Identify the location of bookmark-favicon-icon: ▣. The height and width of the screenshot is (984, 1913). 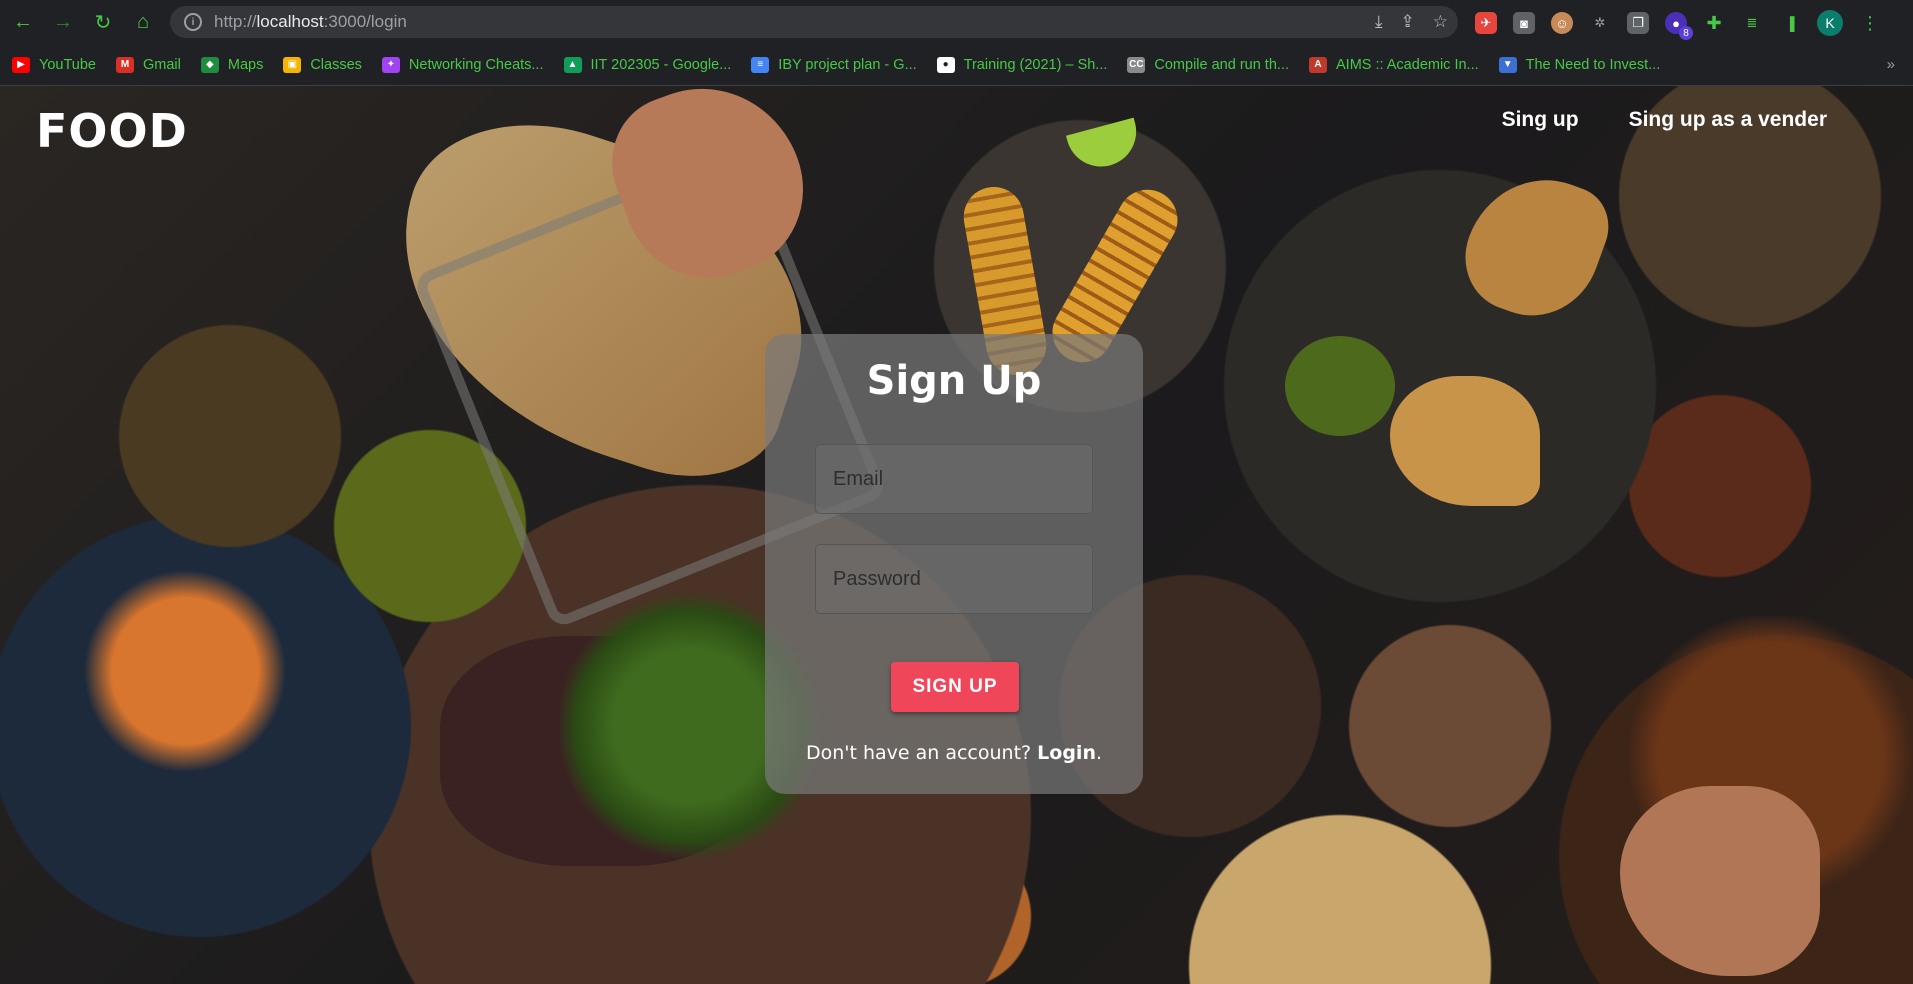
(292, 64).